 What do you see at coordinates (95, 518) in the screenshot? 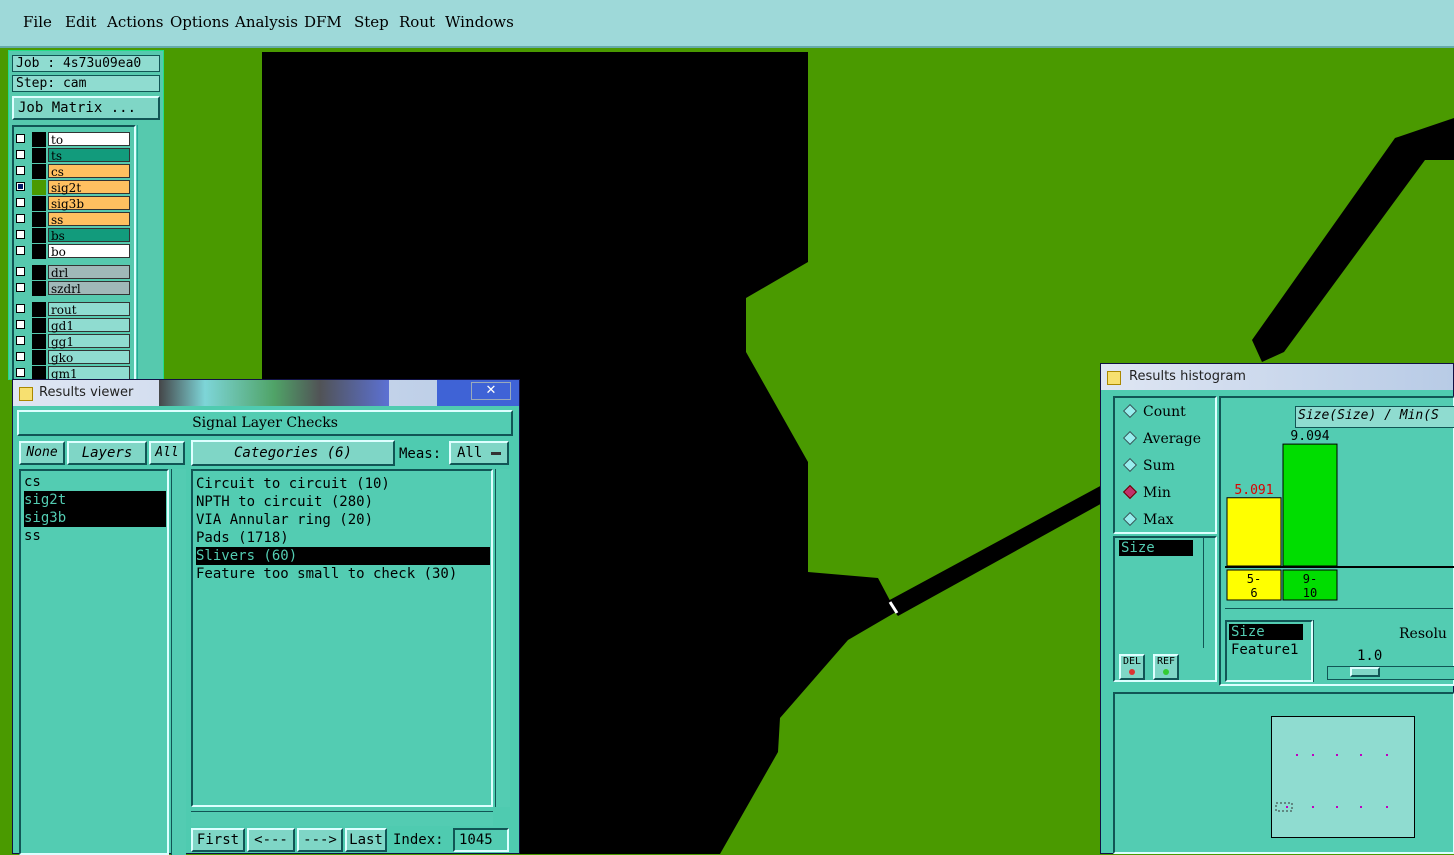
I see `layers-list-item: sig3b` at bounding box center [95, 518].